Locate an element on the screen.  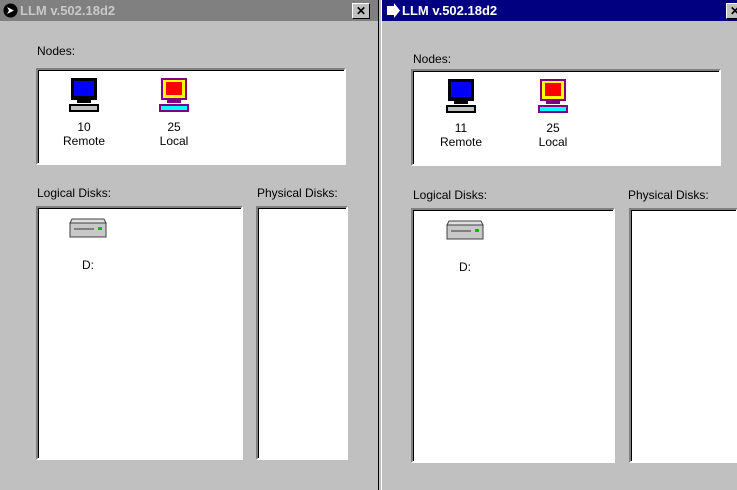
node-remote: 11 Remote is located at coordinates (461, 113).